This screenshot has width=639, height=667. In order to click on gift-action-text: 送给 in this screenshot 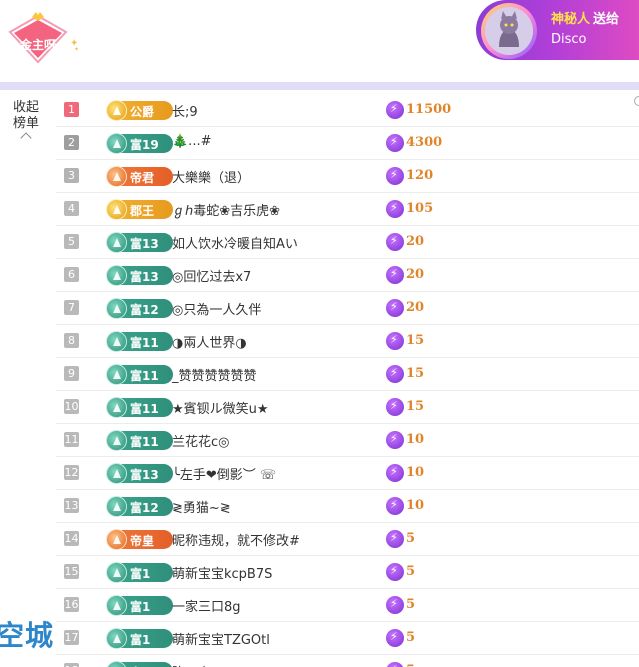, I will do `click(606, 19)`.